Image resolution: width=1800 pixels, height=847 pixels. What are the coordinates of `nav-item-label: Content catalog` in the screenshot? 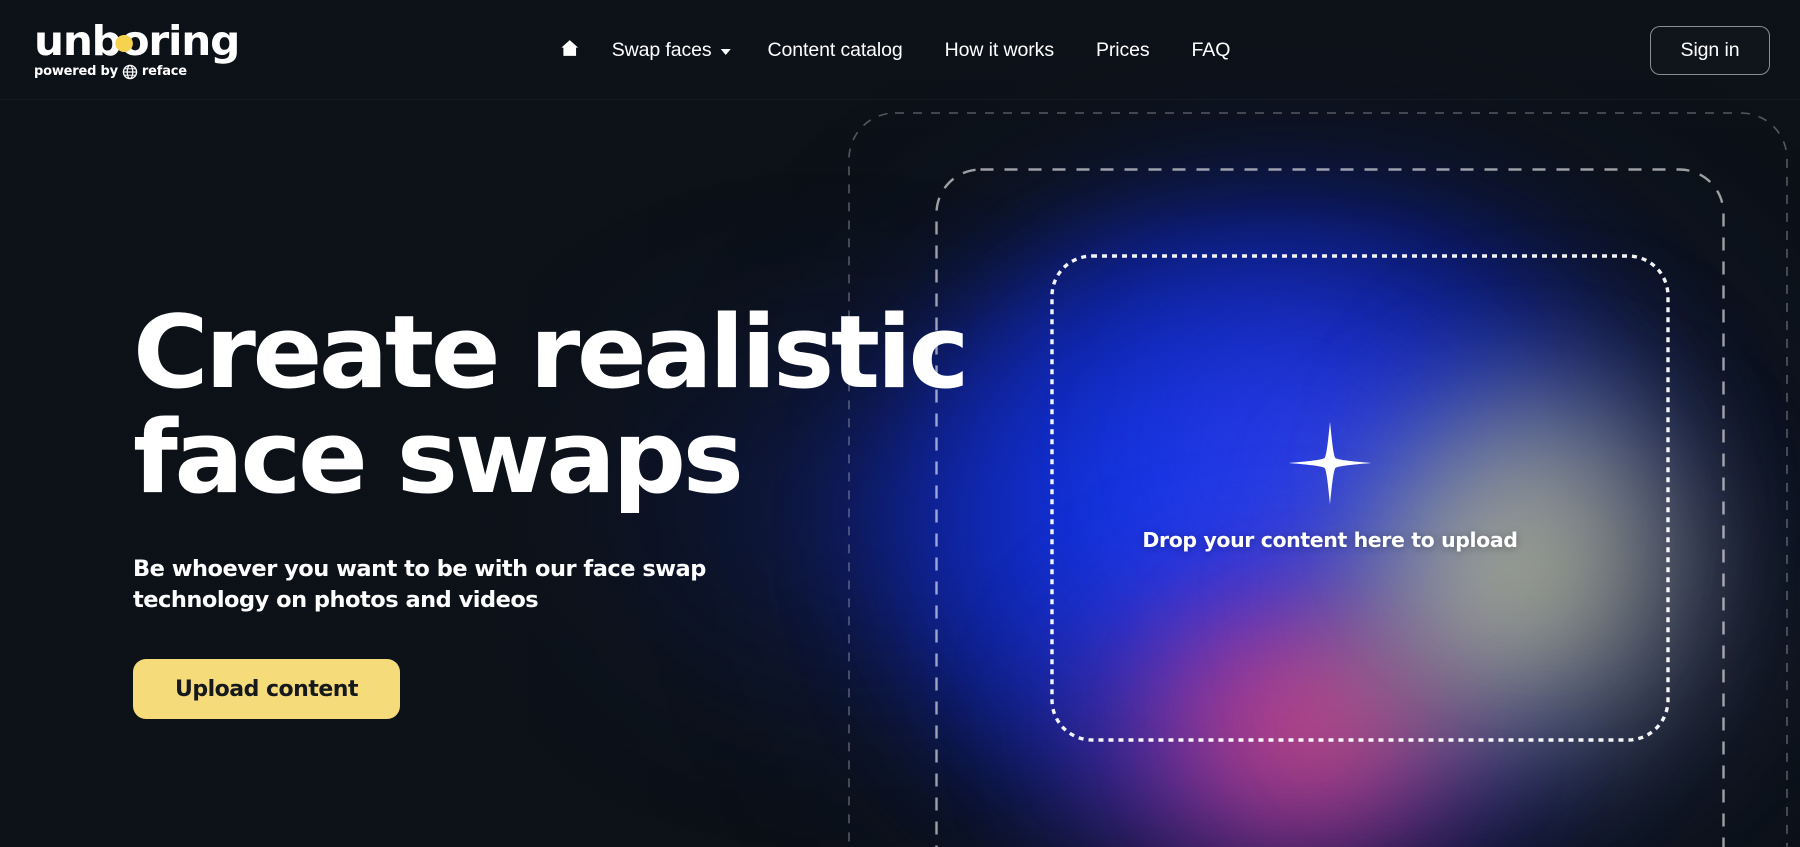 It's located at (835, 49).